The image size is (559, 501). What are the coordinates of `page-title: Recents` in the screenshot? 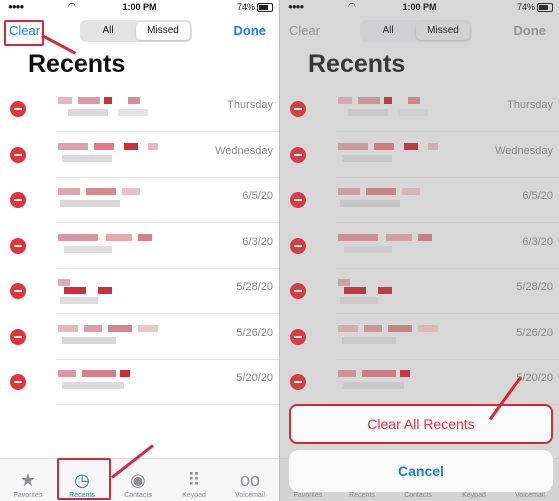 It's located at (77, 64).